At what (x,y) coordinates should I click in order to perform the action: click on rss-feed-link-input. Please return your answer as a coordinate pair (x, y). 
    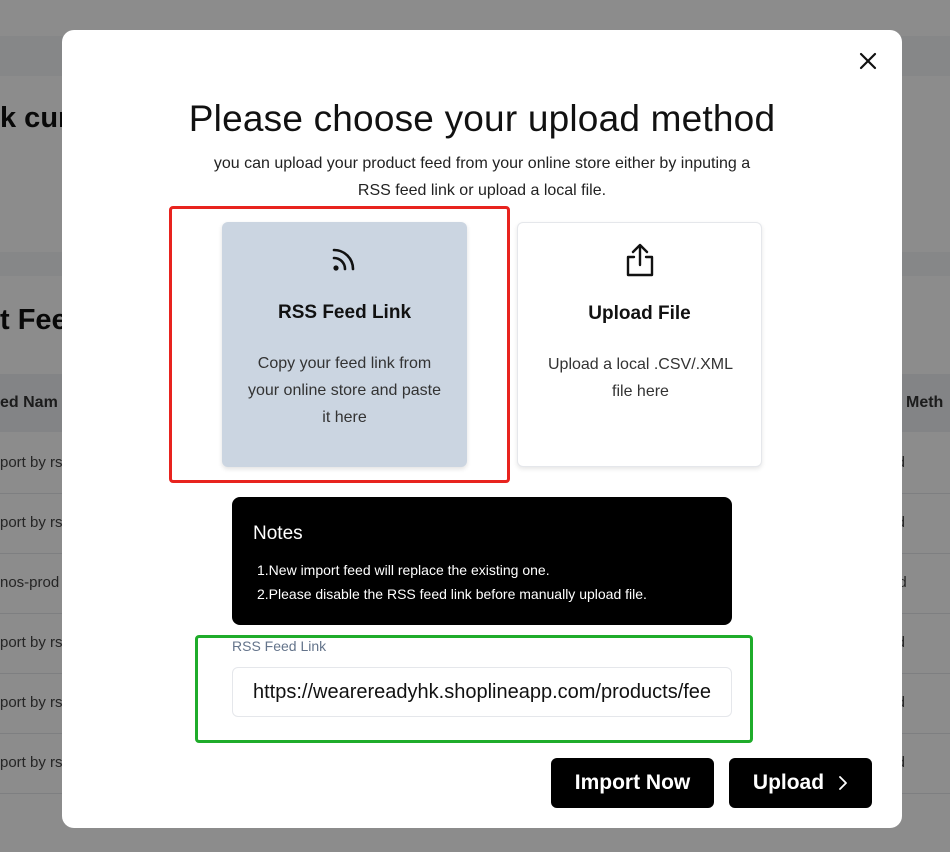
    Looking at the image, I should click on (482, 692).